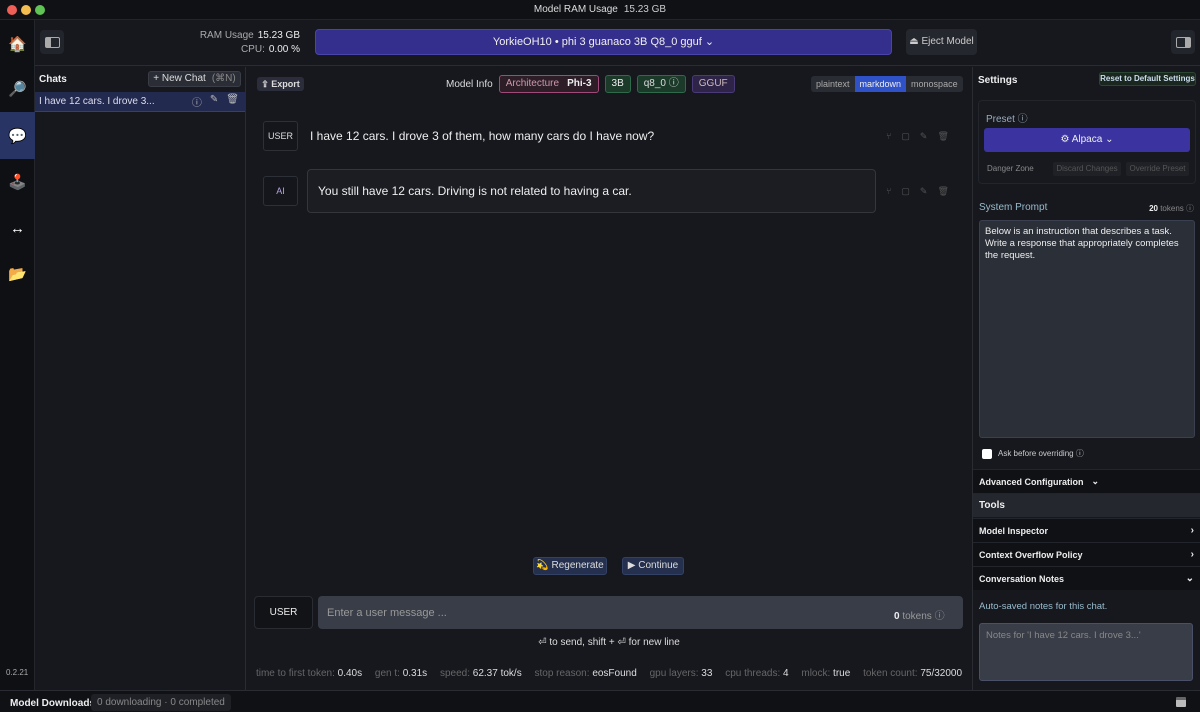  I want to click on regenerate-button: 💫 Regenerate, so click(570, 566).